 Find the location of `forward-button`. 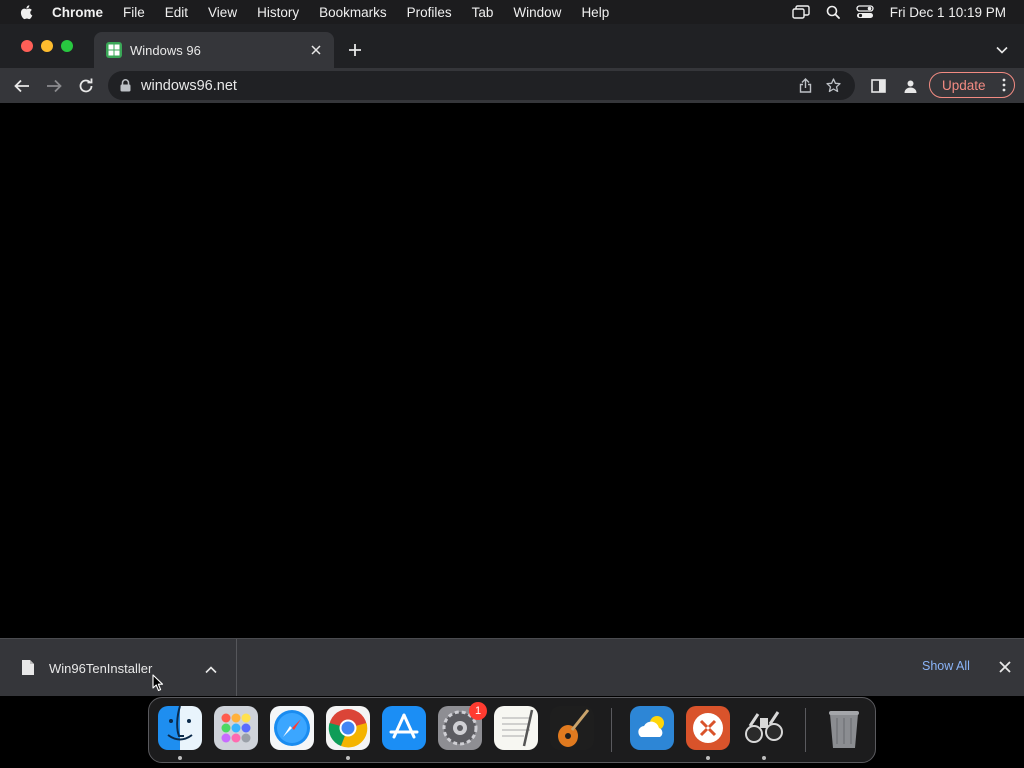

forward-button is located at coordinates (54, 86).